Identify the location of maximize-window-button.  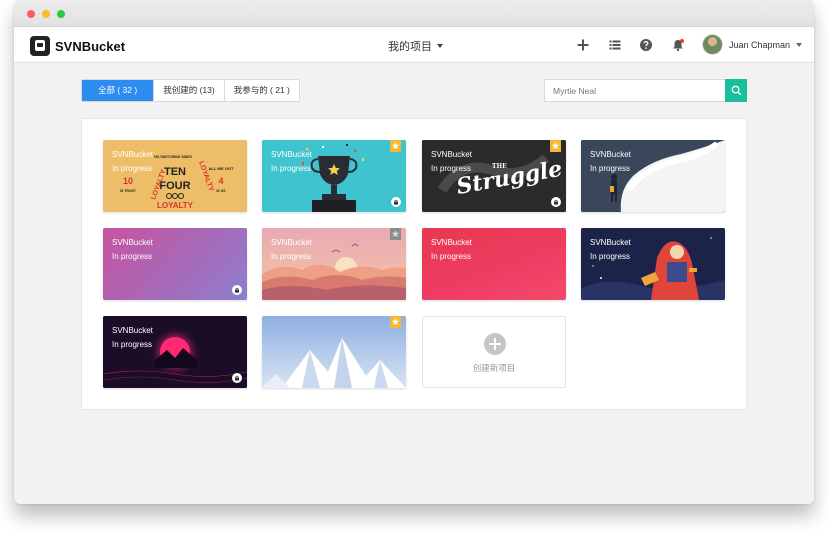
(61, 14).